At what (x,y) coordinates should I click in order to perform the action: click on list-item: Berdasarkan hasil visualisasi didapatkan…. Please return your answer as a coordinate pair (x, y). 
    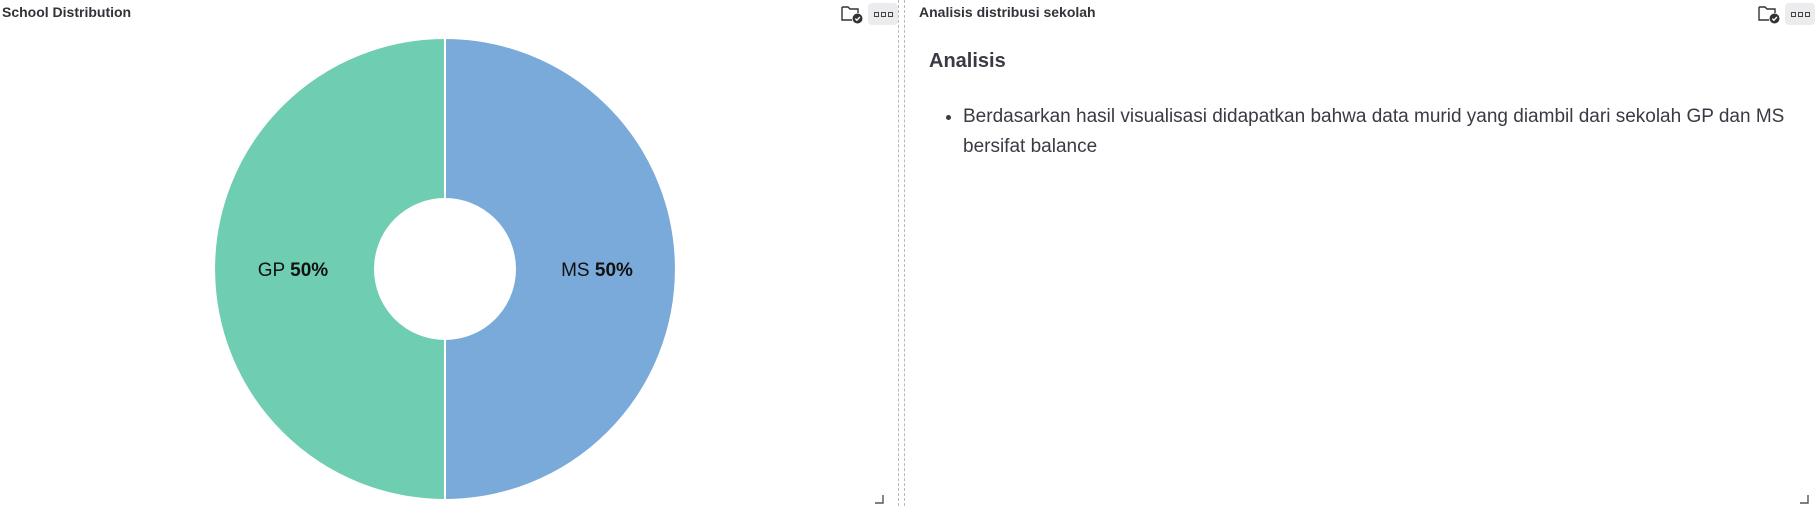
    Looking at the image, I should click on (1389, 132).